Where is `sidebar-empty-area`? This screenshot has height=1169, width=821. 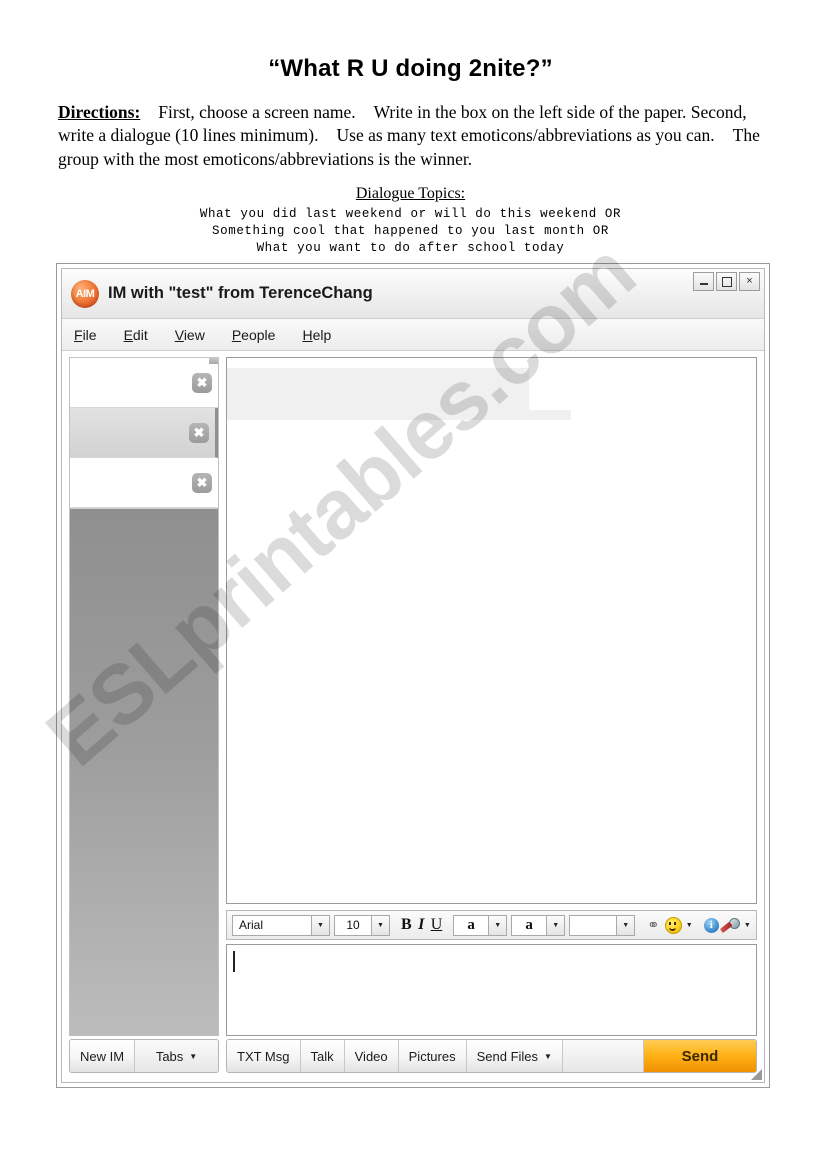 sidebar-empty-area is located at coordinates (144, 772).